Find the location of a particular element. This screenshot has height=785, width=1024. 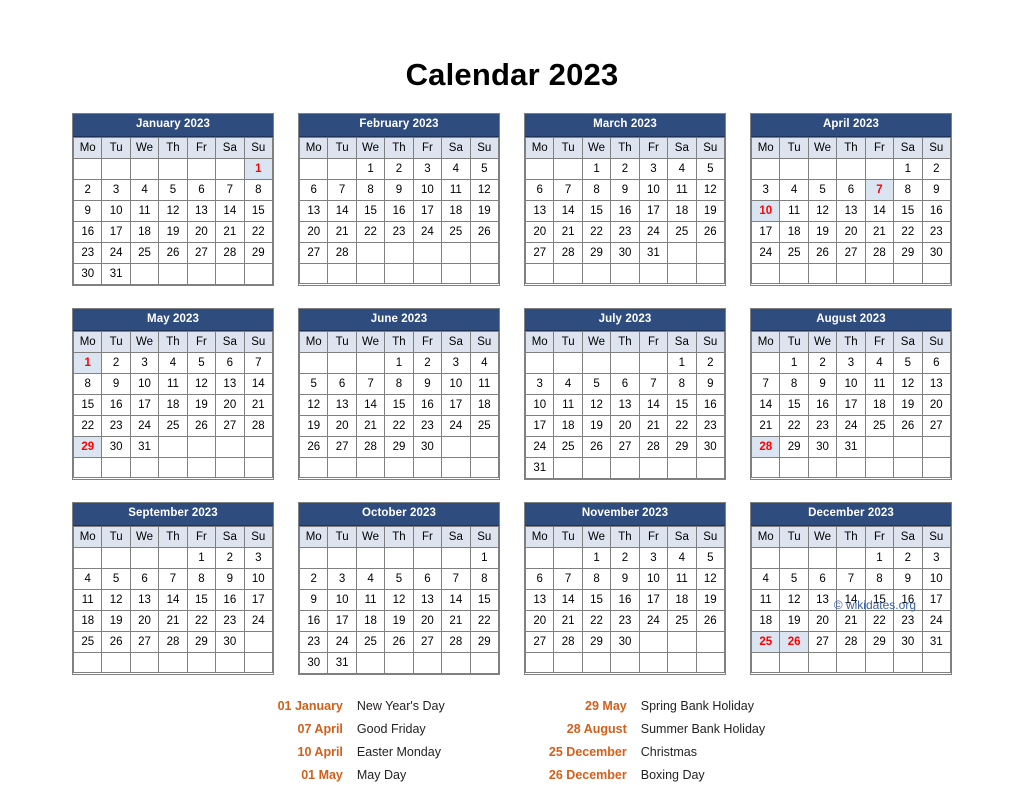

day-cell: 21 is located at coordinates (456, 621).